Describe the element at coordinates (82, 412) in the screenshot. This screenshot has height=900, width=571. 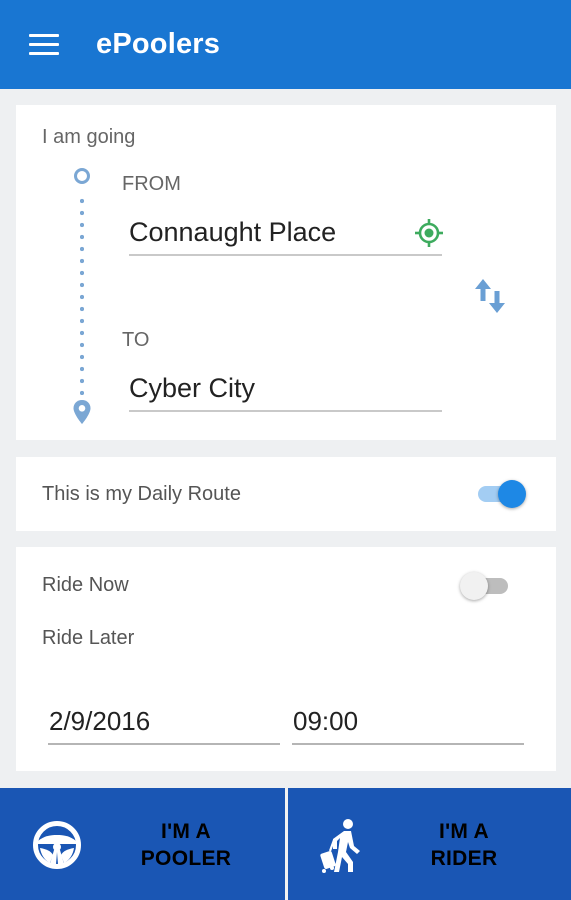
I see `destination-pin-icon` at that location.